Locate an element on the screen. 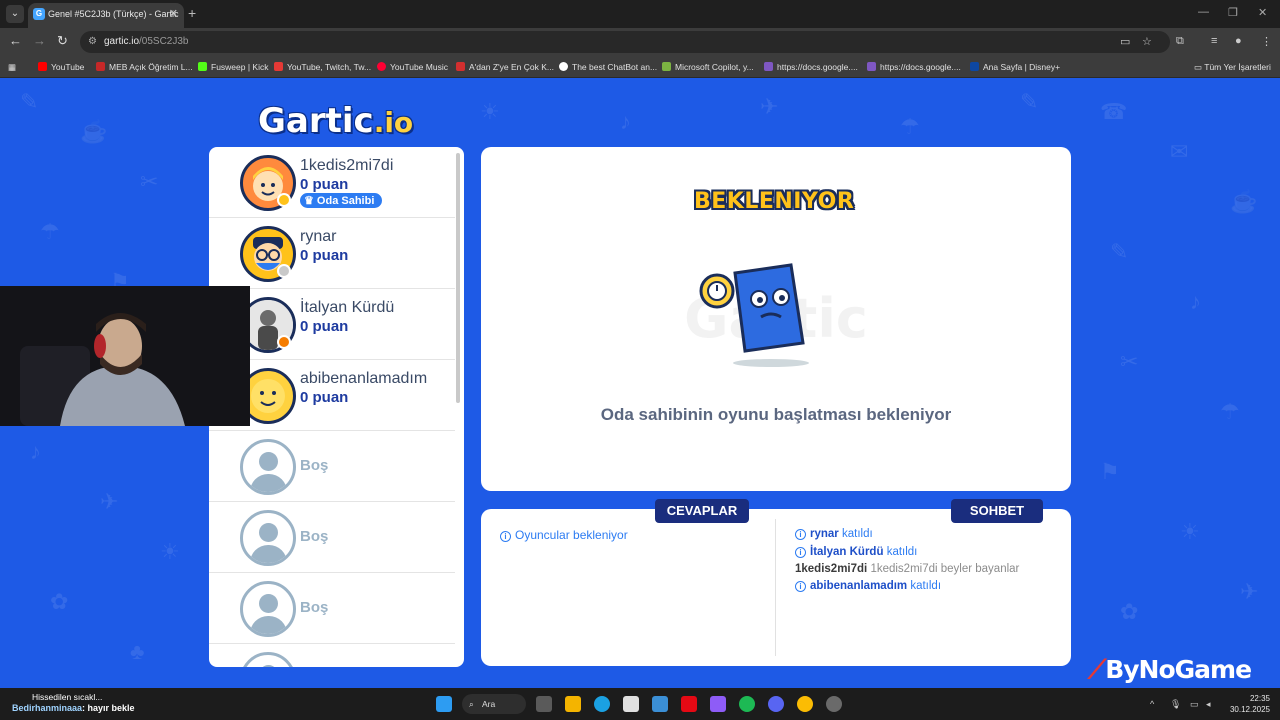  maximize-icon: ❐ is located at coordinates (1233, 12).